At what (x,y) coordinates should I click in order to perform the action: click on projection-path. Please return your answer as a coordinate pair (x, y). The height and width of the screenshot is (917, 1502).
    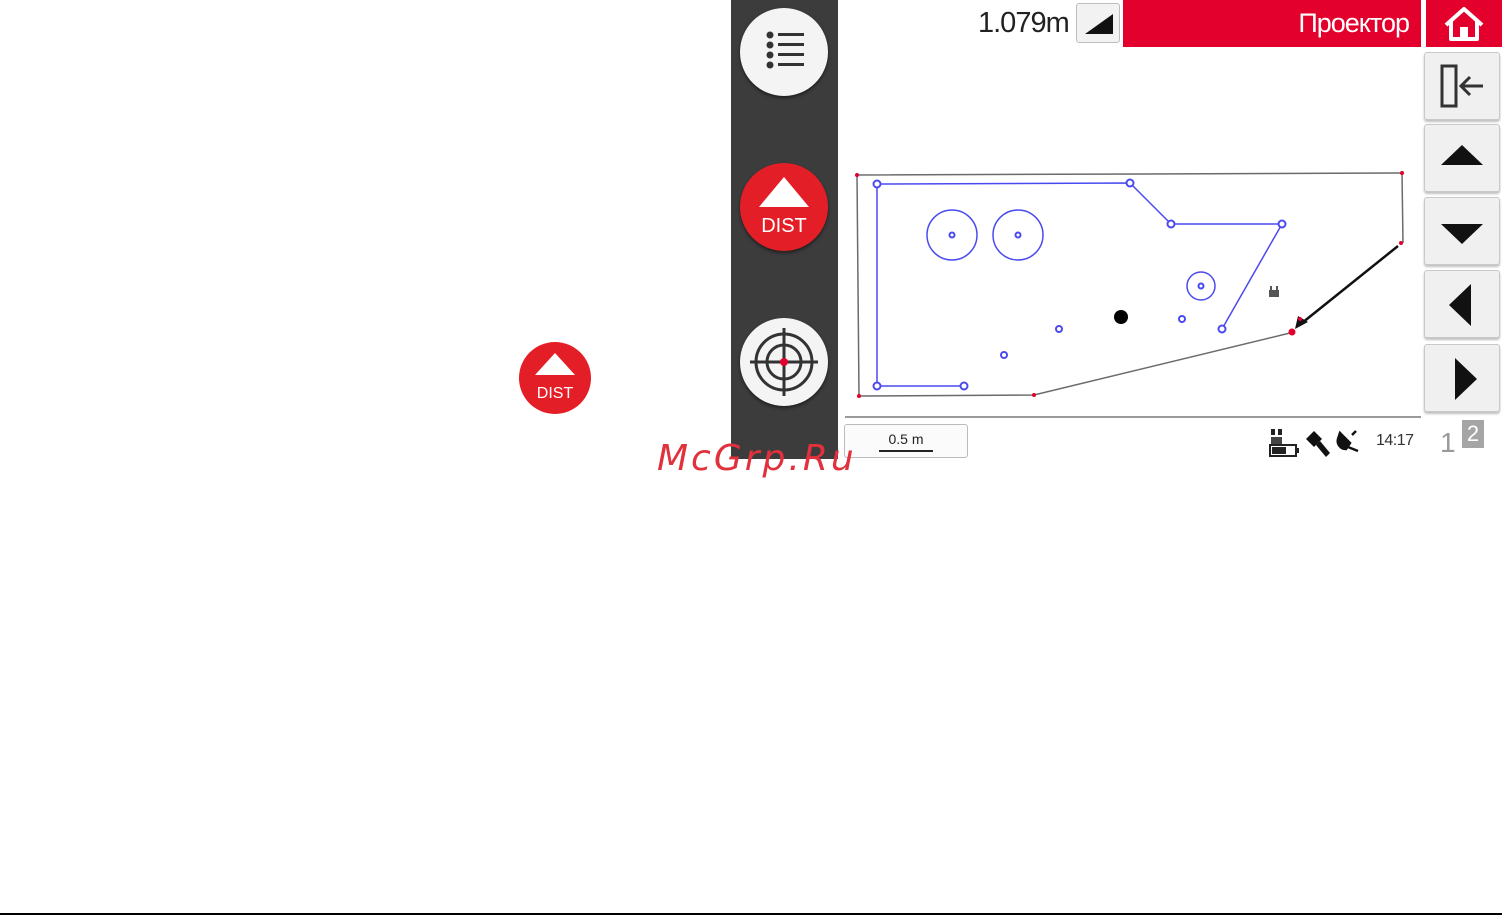
    Looking at the image, I should click on (1080, 284).